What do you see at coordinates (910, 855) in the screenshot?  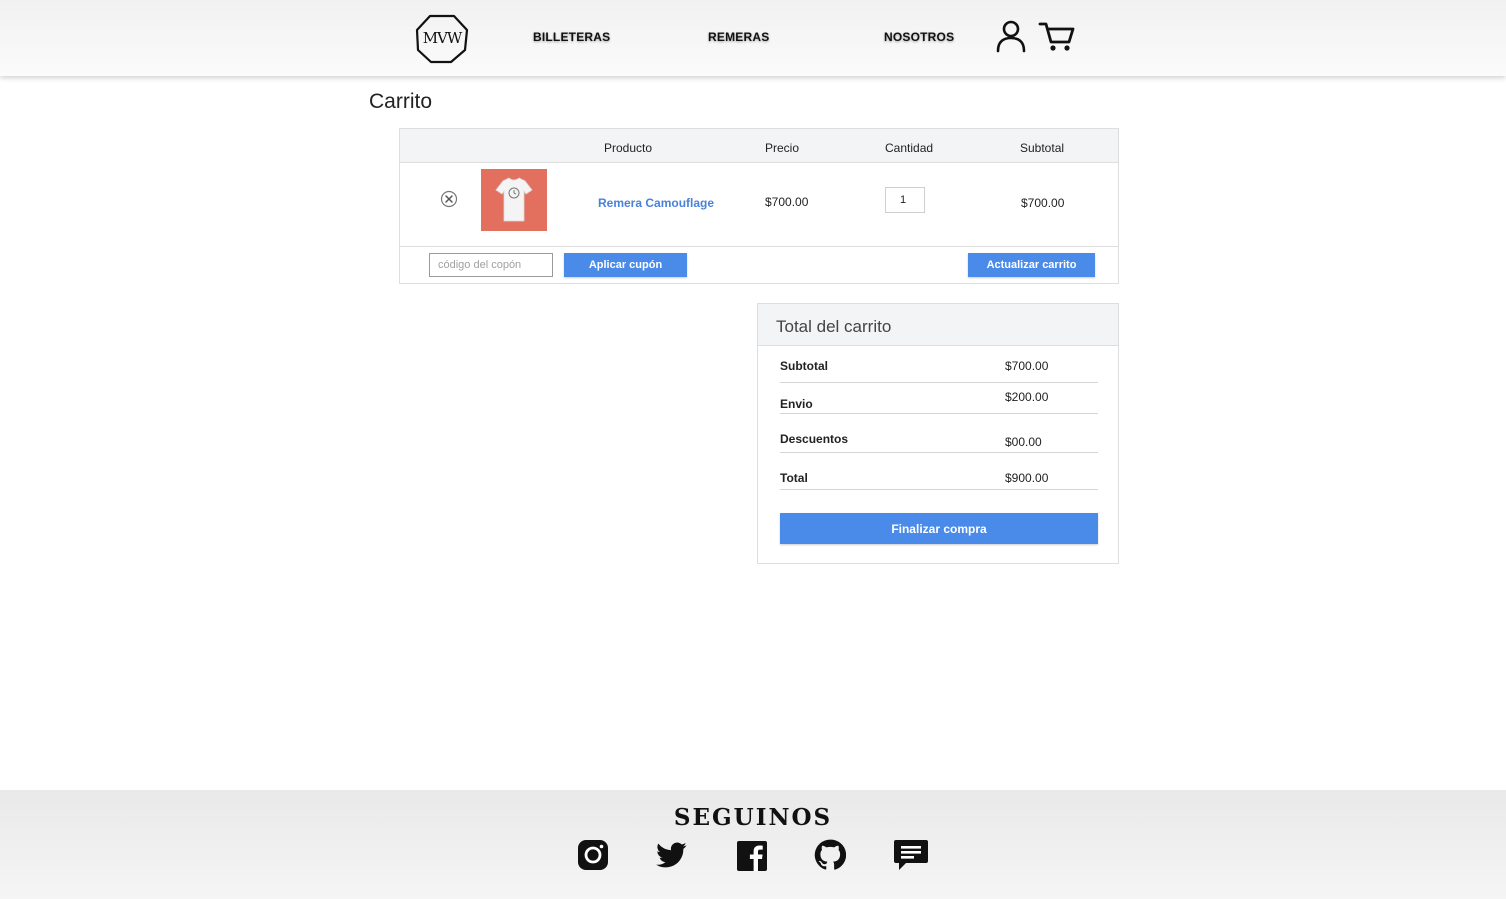 I see `chat-icon` at bounding box center [910, 855].